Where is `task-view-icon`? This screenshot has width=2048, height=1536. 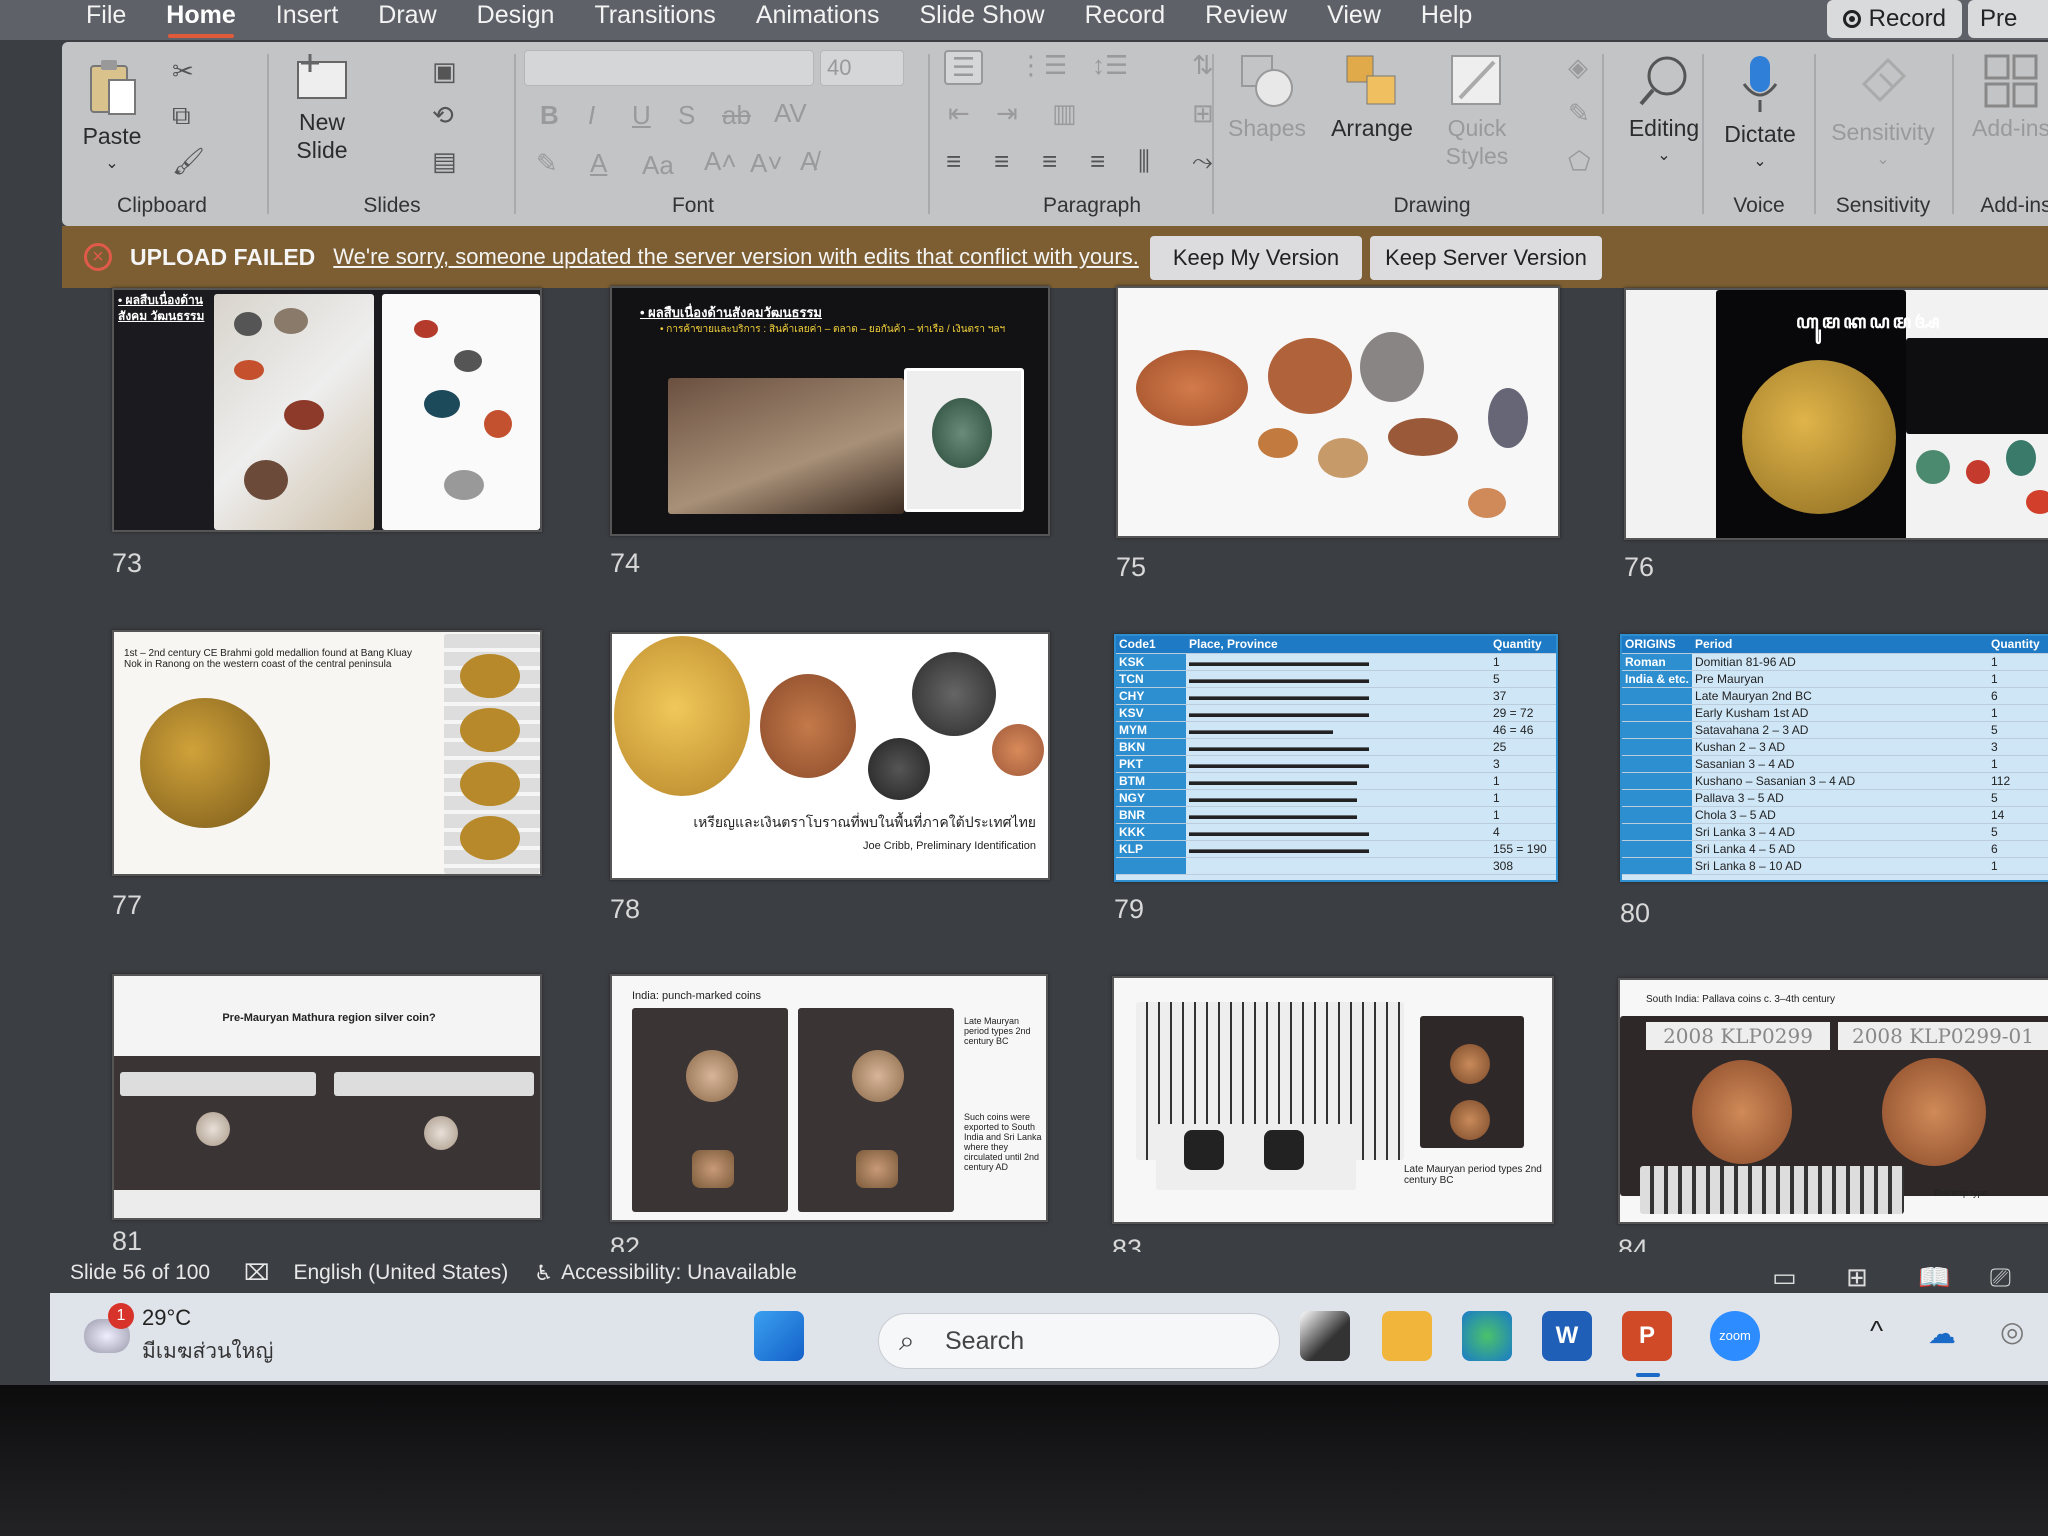
task-view-icon is located at coordinates (1325, 1336).